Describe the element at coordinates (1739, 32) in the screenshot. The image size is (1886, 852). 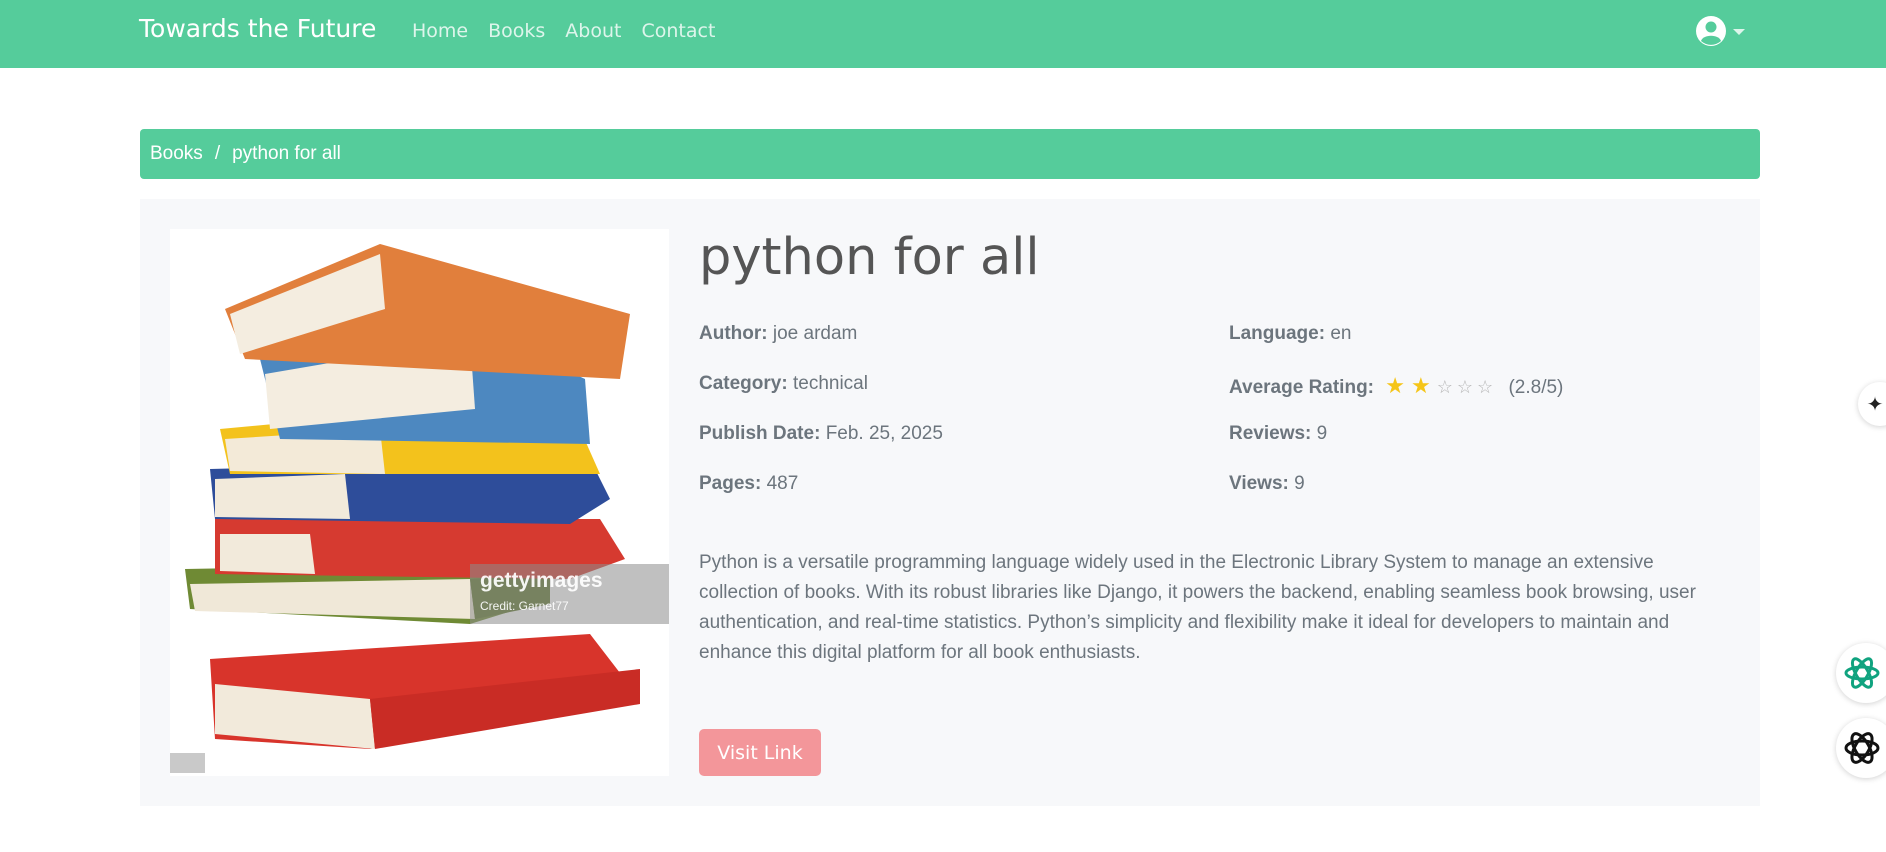
I see `chevron-down-icon` at that location.